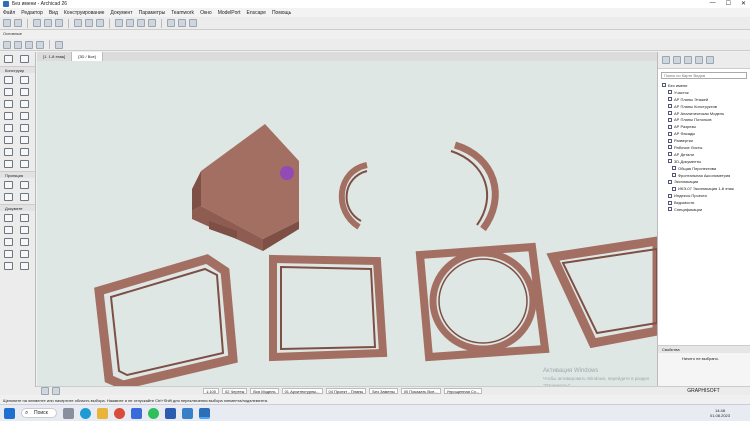  I want to click on tree-item: АР Планы Потолков, so click(706, 119).